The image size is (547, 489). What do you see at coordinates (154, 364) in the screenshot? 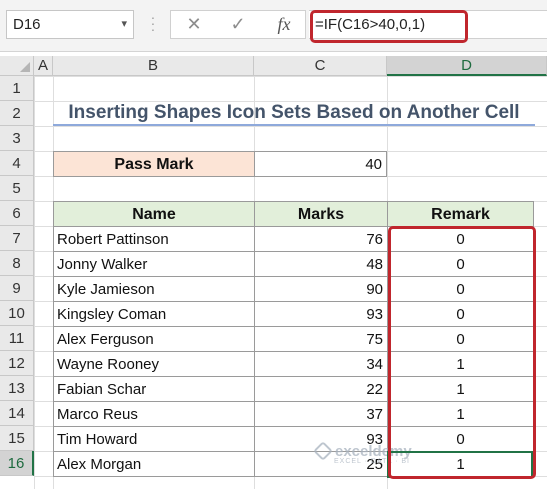
I see `name-cell: Wayne Rooney` at bounding box center [154, 364].